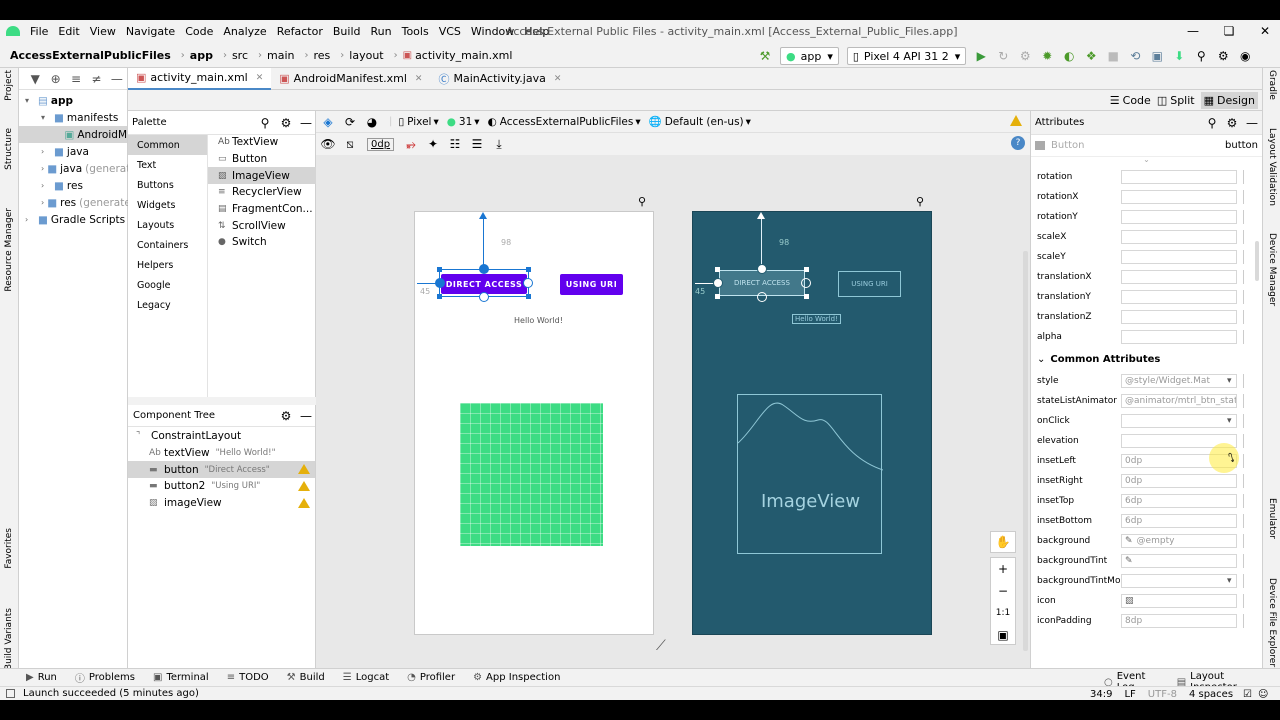 This screenshot has width=1280, height=720. Describe the element at coordinates (762, 269) in the screenshot. I see `anchor-top` at that location.